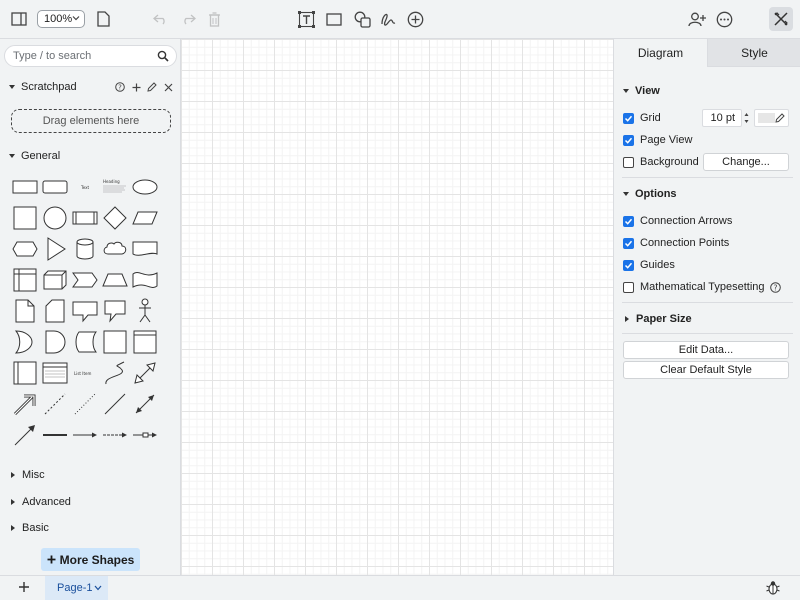 The image size is (800, 600). I want to click on scratchpad-header: Scratchpad ?, so click(90, 87).